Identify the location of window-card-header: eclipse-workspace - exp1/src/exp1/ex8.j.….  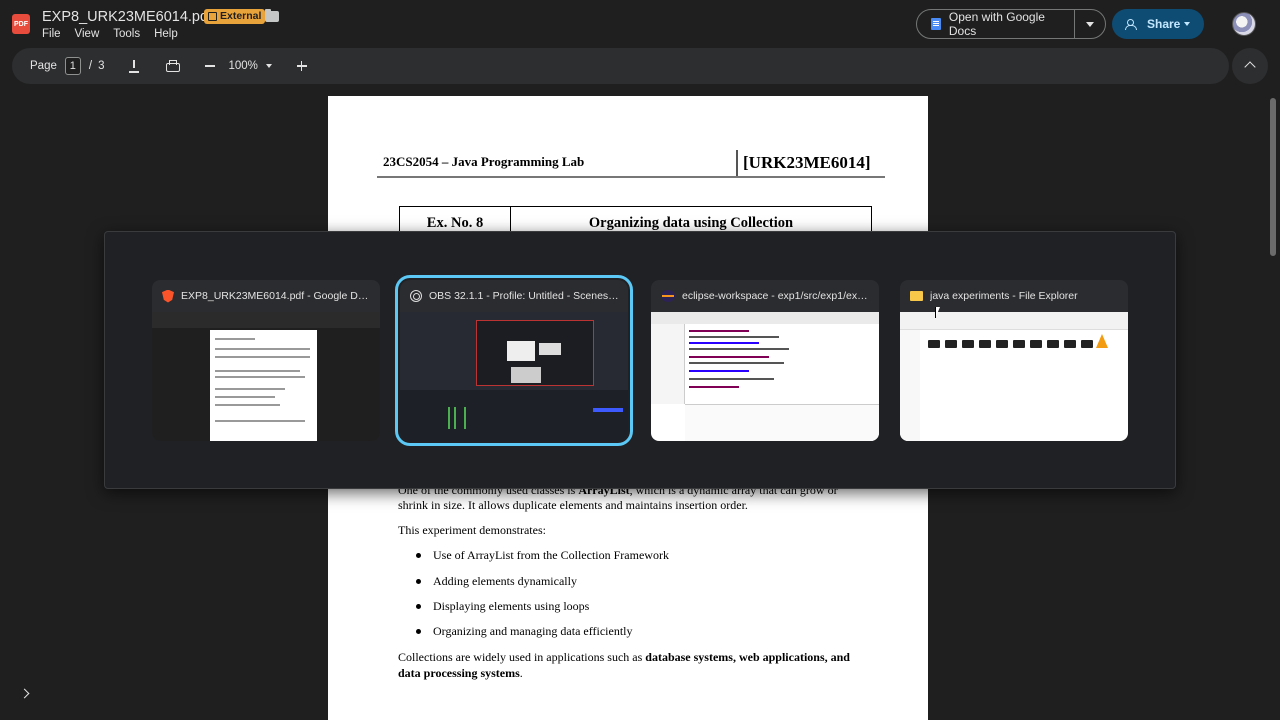
(765, 296).